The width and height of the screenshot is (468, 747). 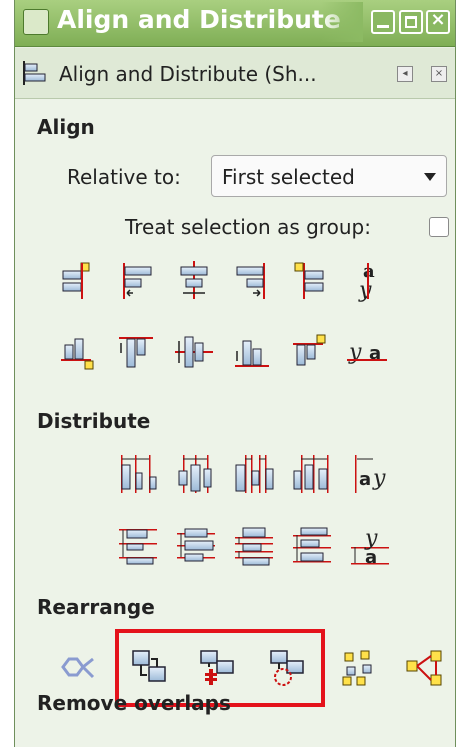 I want to click on align-baseline-text-vertical-icon: y a, so click(x=368, y=352).